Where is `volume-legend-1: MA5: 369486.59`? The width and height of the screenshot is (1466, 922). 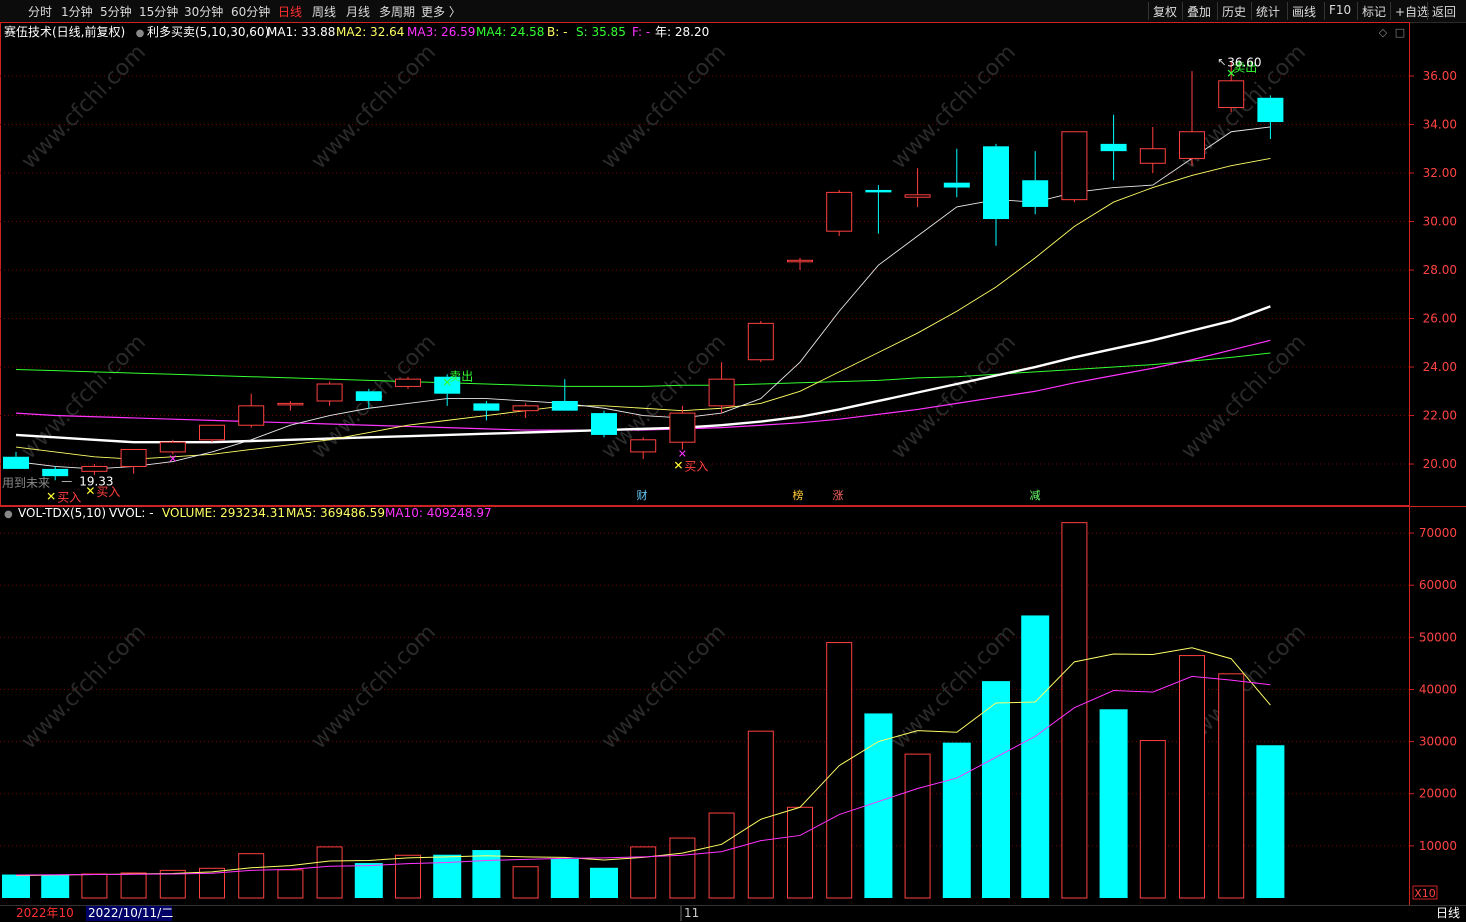 volume-legend-1: MA5: 369486.59 is located at coordinates (335, 513).